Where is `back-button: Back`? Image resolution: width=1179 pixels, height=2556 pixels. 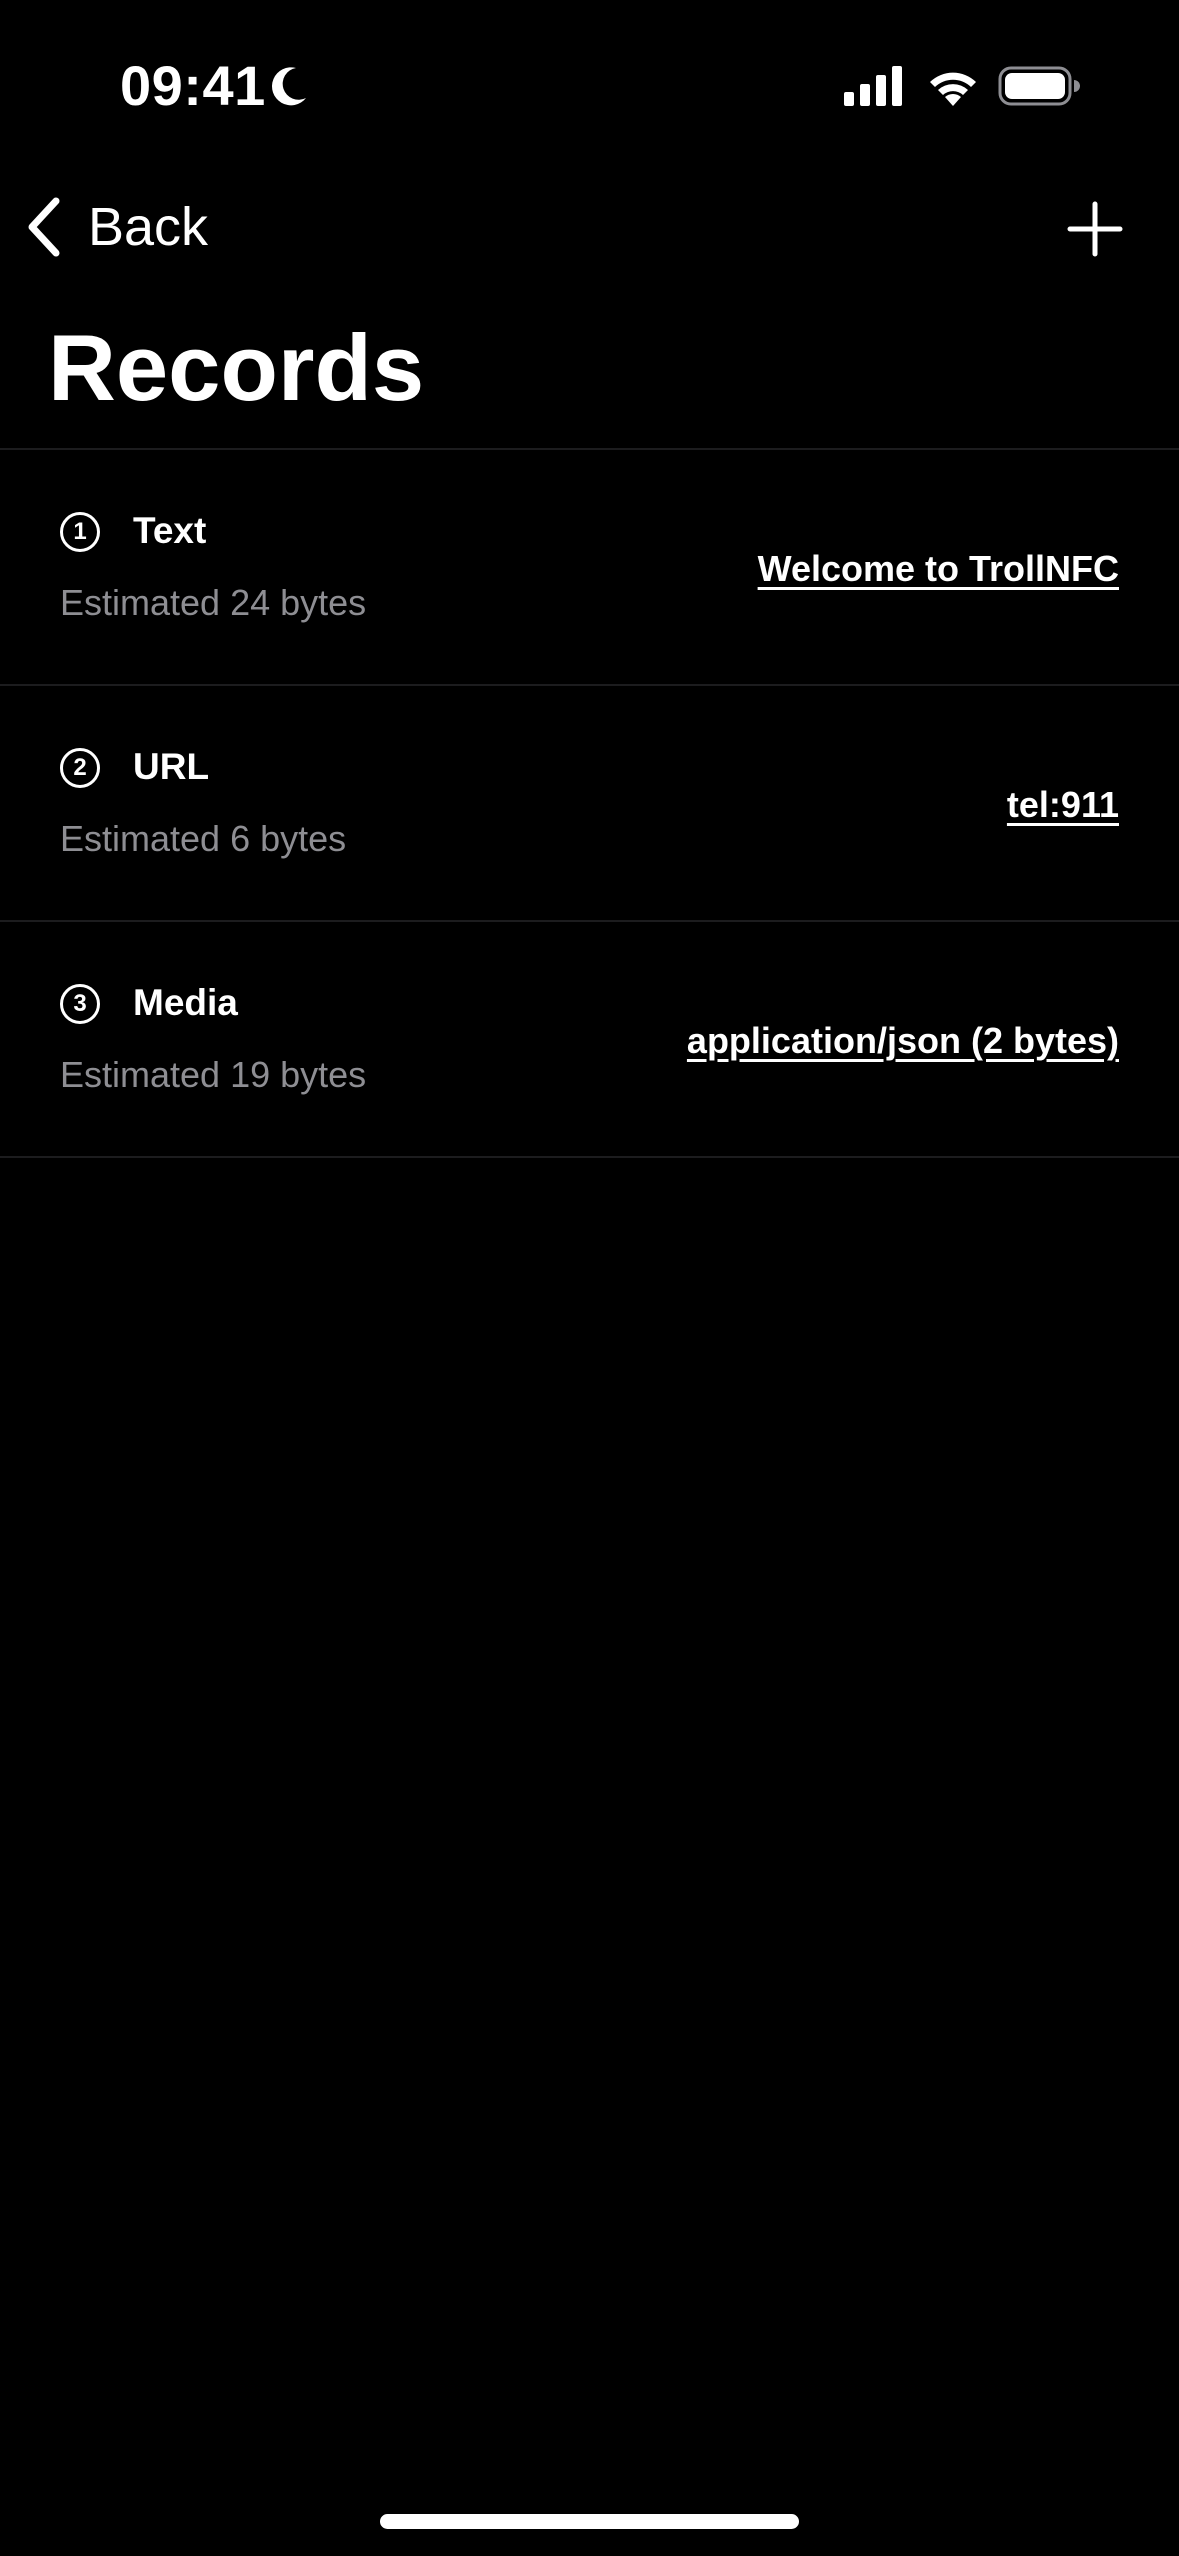
back-button: Back is located at coordinates (115, 227).